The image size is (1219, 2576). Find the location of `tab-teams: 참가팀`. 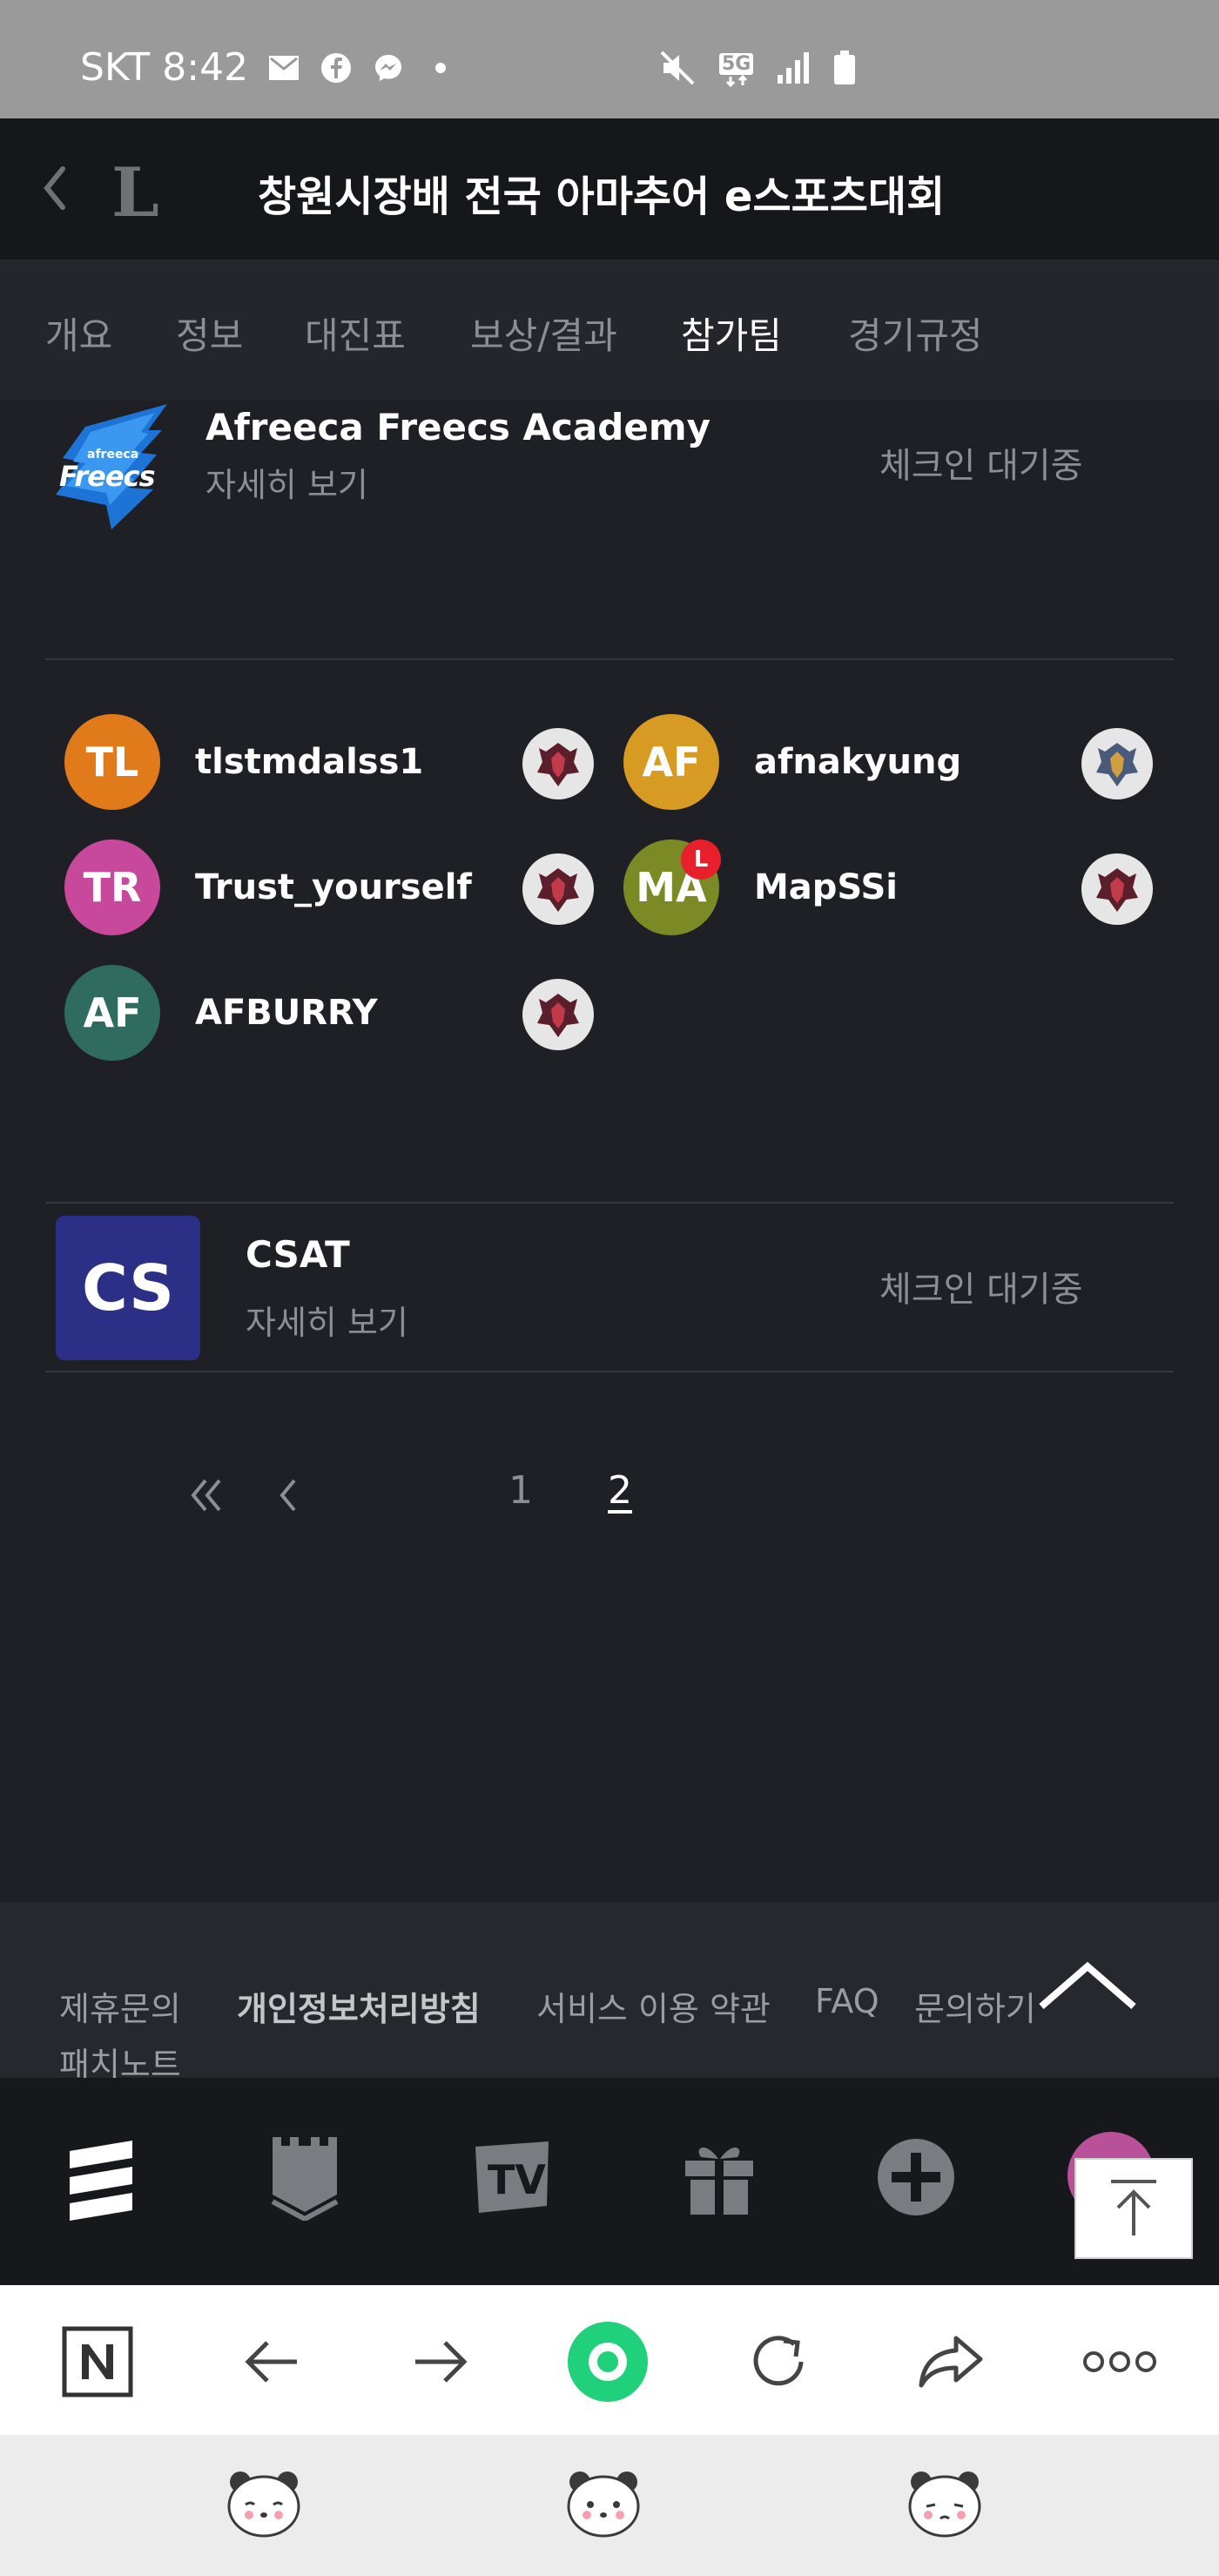

tab-teams: 참가팀 is located at coordinates (731, 333).